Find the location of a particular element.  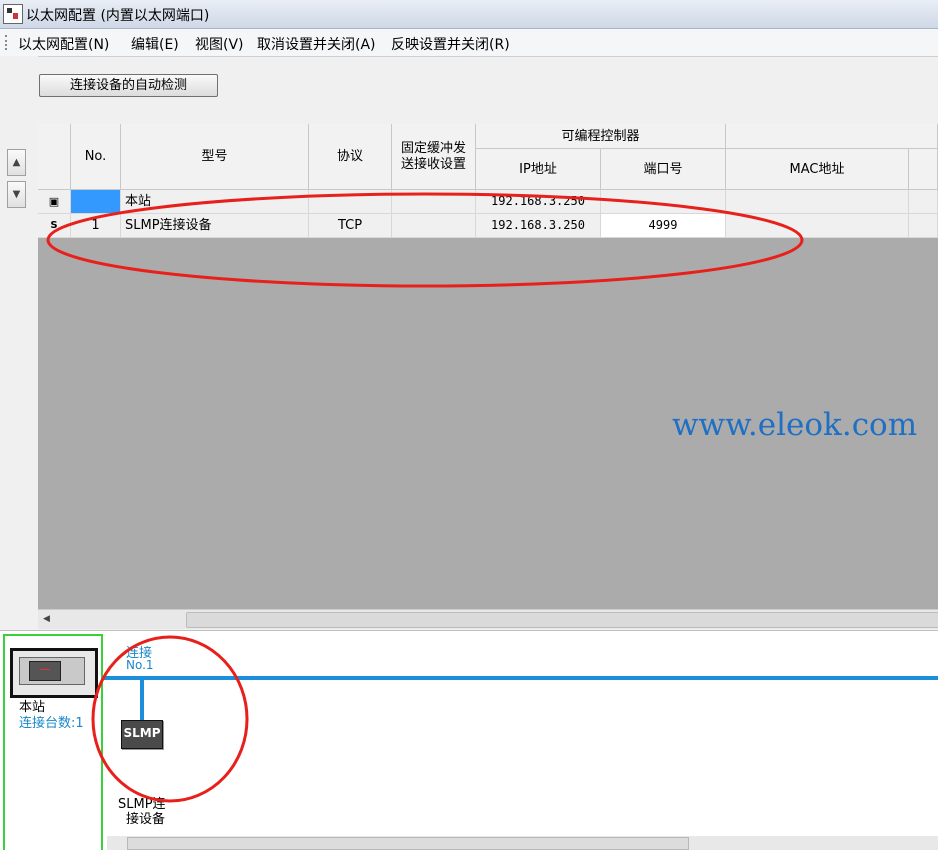

header-protocol: 协议 is located at coordinates (350, 157).